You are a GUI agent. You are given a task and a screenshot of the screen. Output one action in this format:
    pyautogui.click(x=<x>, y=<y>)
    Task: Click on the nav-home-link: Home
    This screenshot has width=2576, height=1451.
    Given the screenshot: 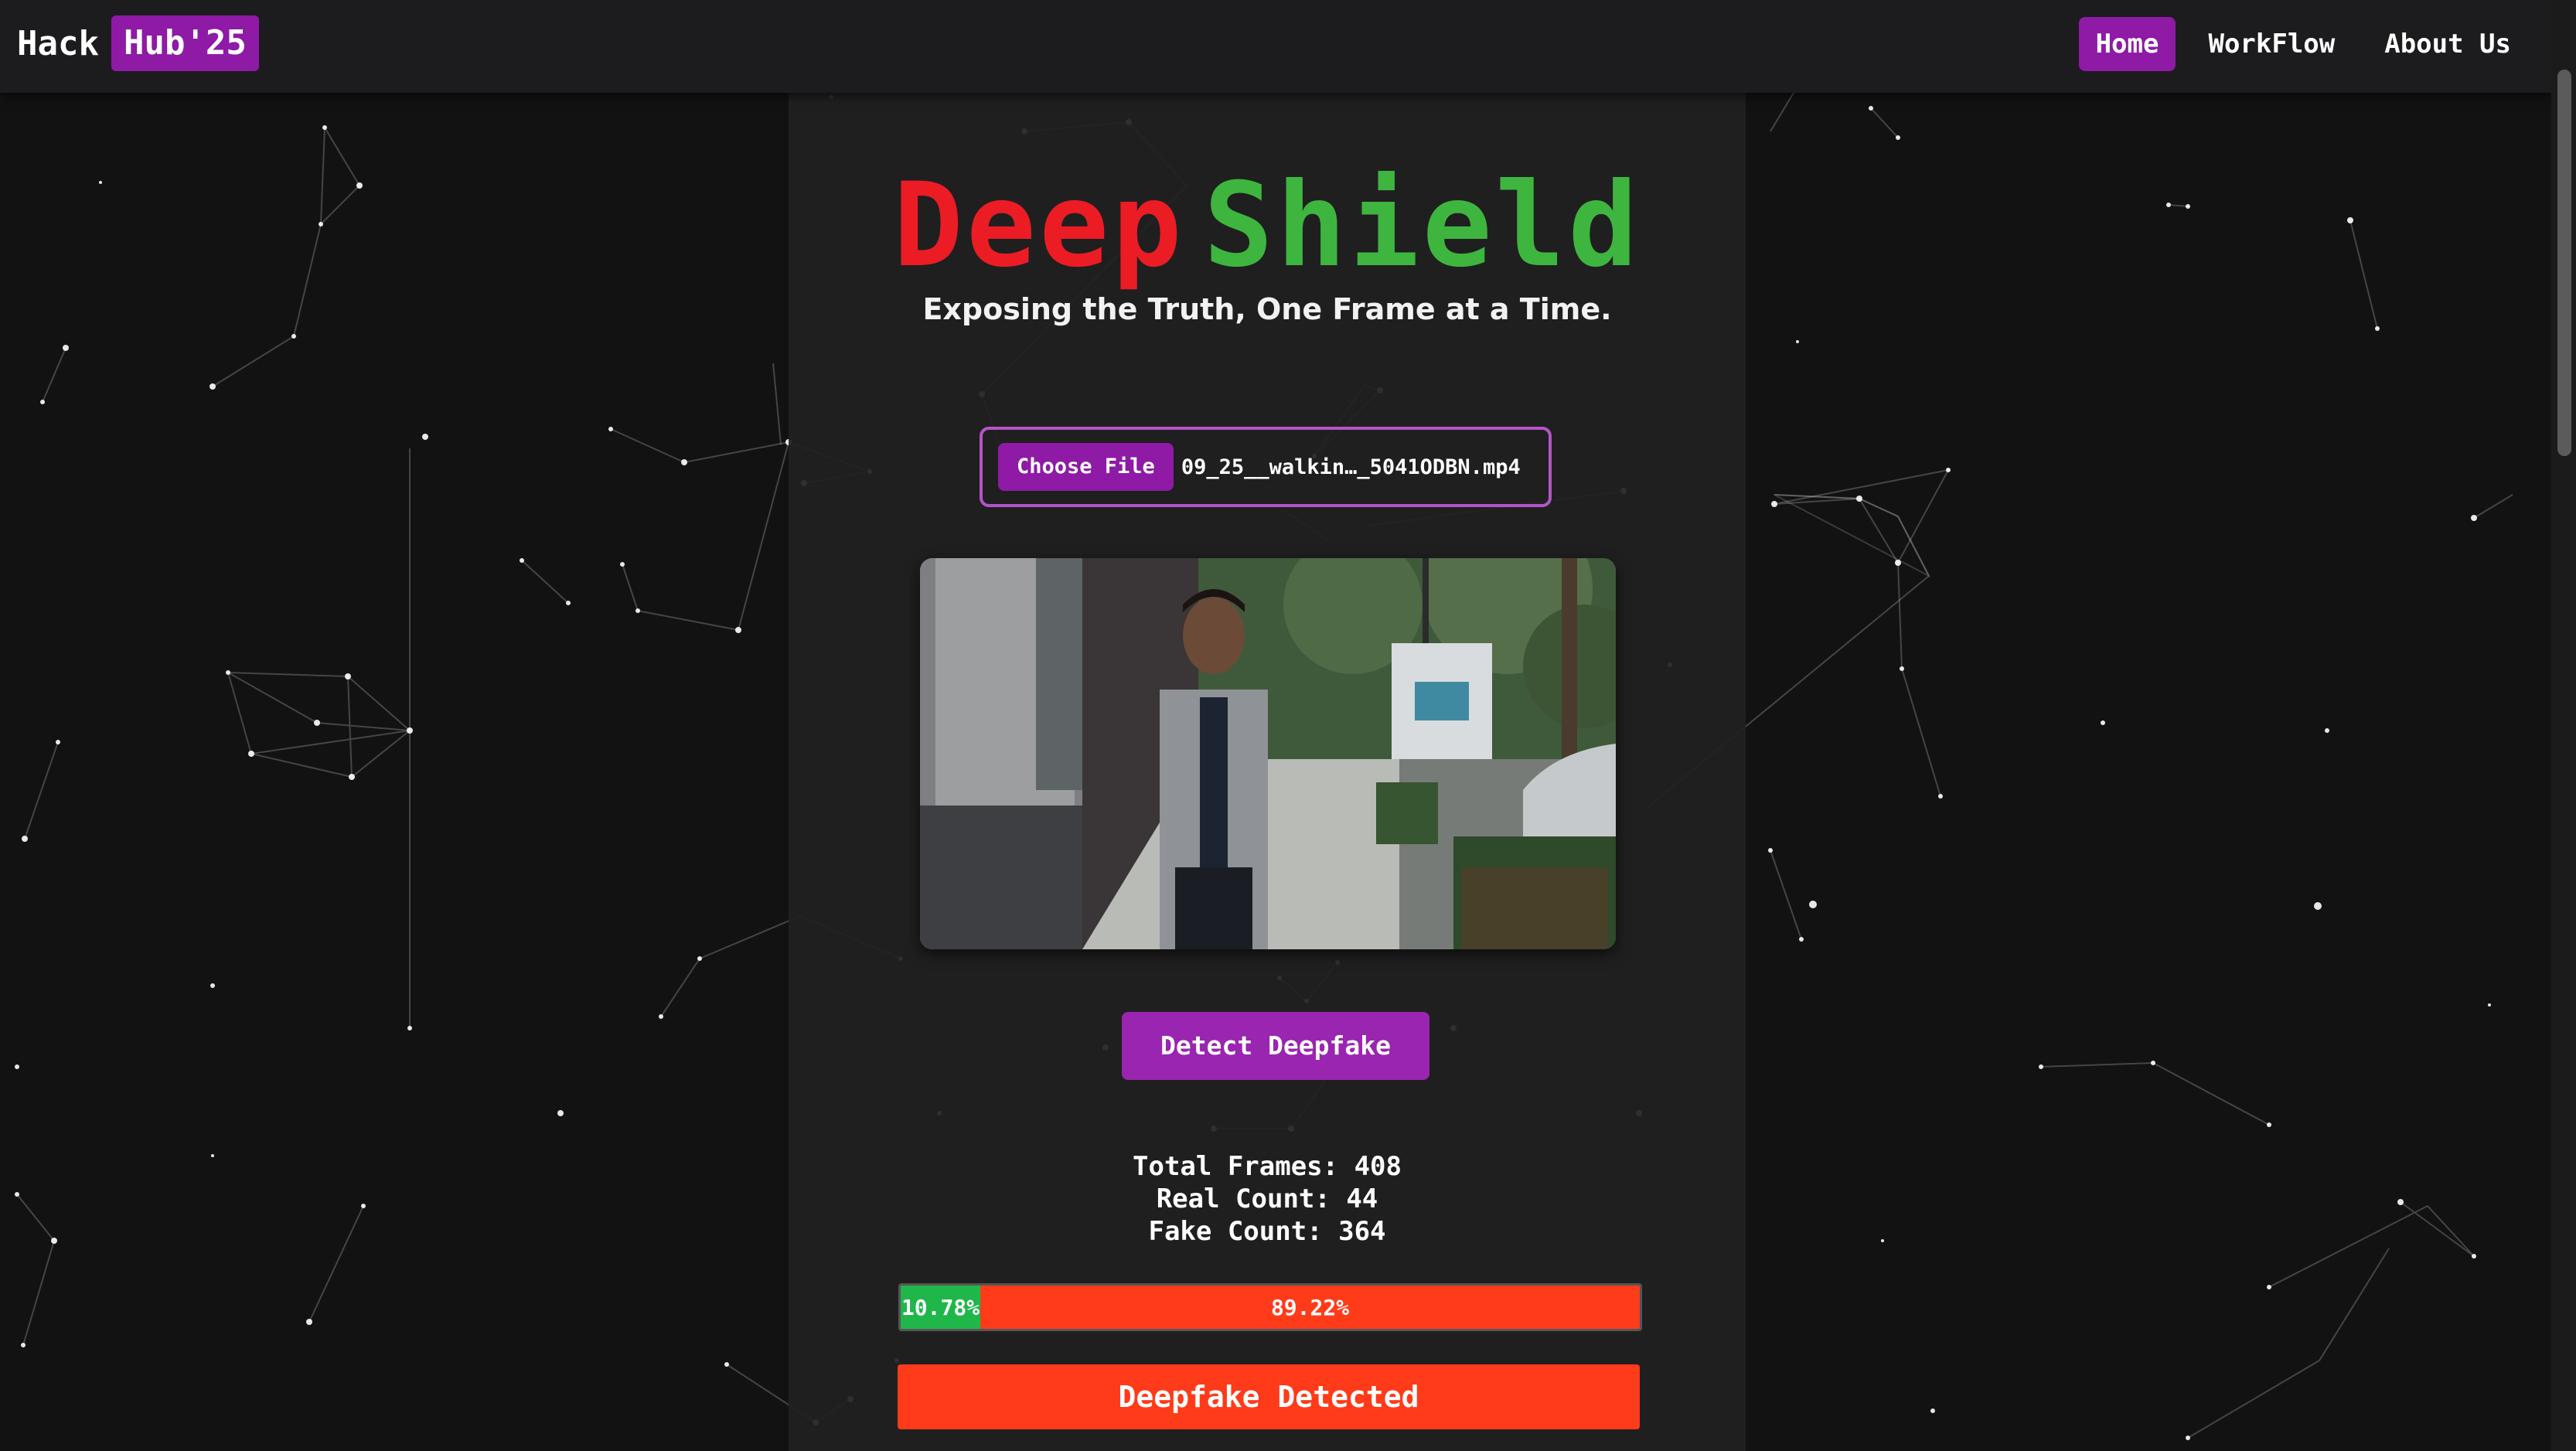 What is the action you would take?
    pyautogui.click(x=2127, y=44)
    